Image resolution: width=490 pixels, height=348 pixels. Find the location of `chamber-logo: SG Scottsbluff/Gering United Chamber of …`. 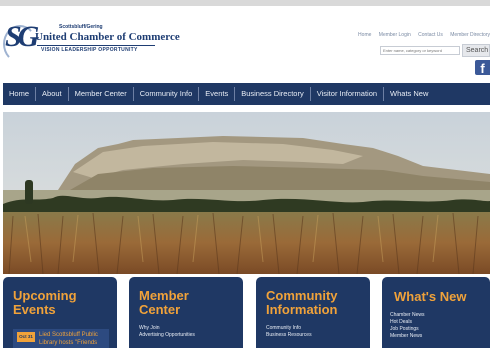

chamber-logo: SG Scottsbluff/Gering United Chamber of … is located at coordinates (91, 43).